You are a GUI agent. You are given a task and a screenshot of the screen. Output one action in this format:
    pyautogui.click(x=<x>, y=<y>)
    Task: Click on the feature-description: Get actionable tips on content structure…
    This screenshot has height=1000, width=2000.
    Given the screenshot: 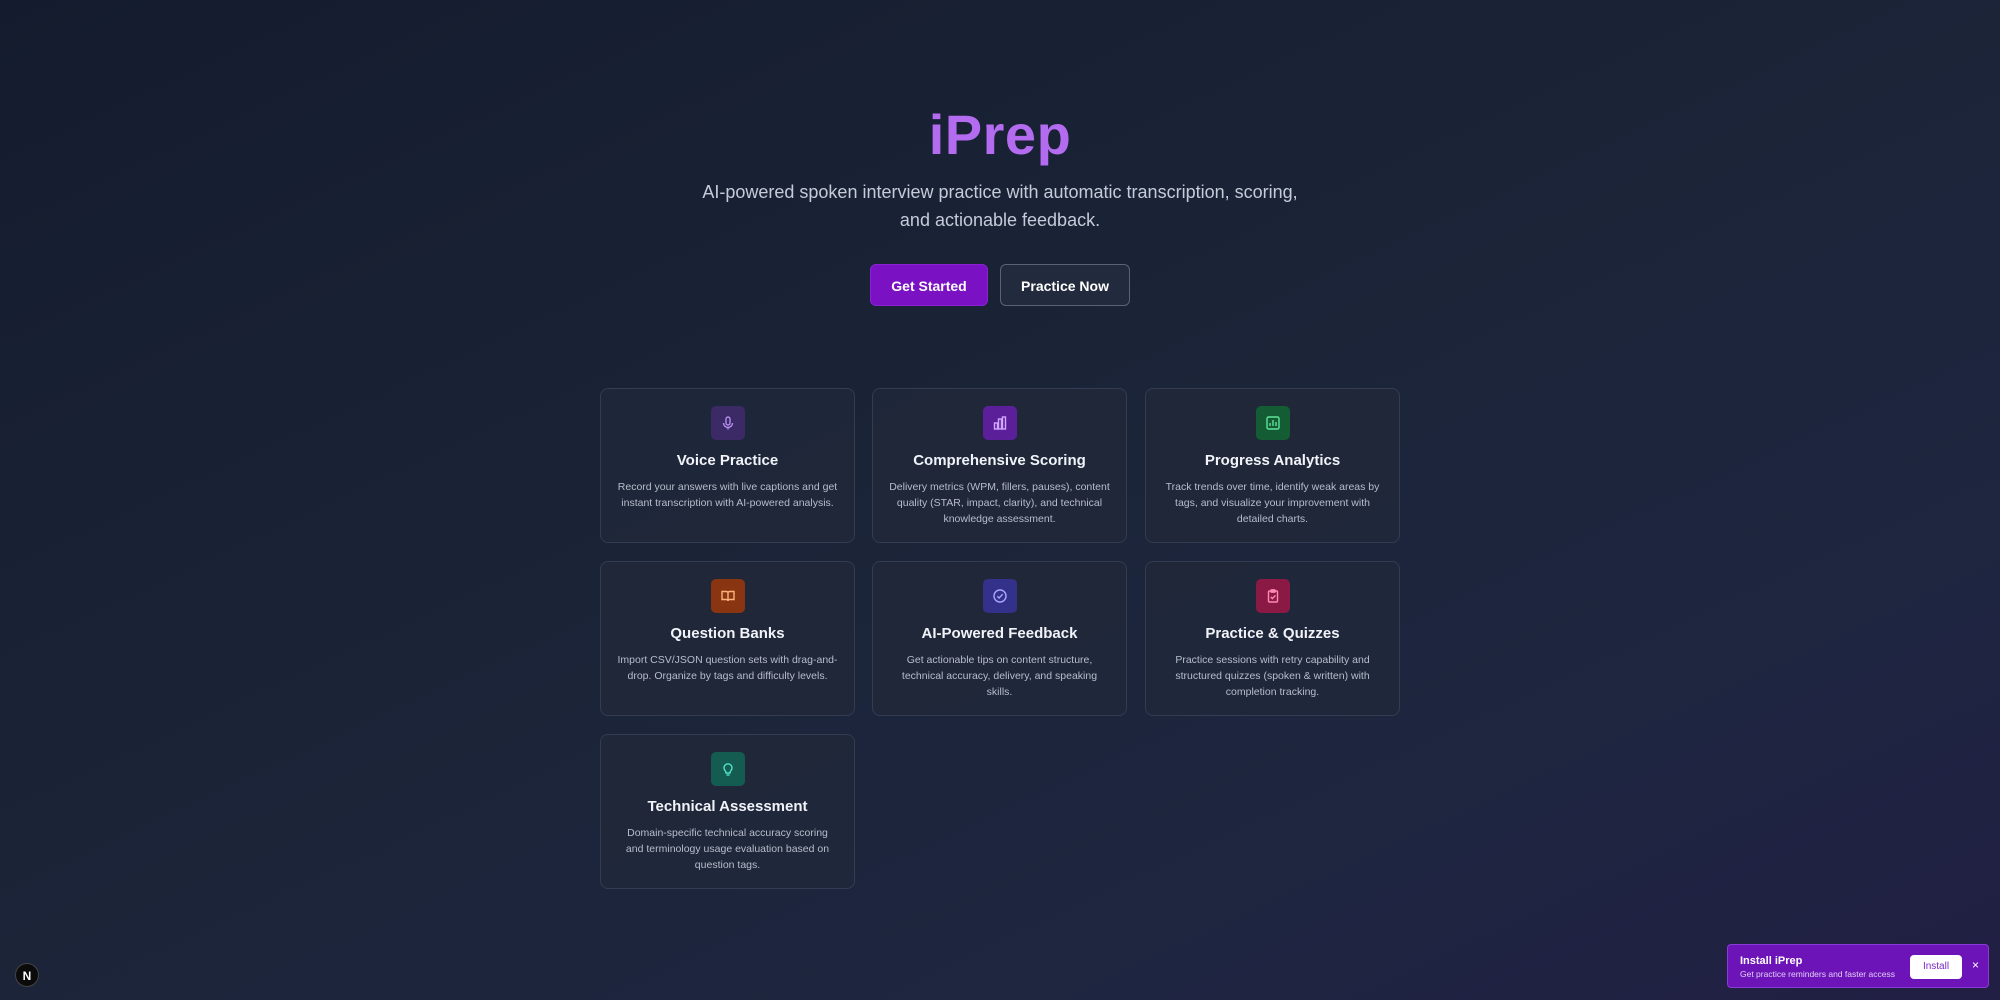 What is the action you would take?
    pyautogui.click(x=999, y=676)
    